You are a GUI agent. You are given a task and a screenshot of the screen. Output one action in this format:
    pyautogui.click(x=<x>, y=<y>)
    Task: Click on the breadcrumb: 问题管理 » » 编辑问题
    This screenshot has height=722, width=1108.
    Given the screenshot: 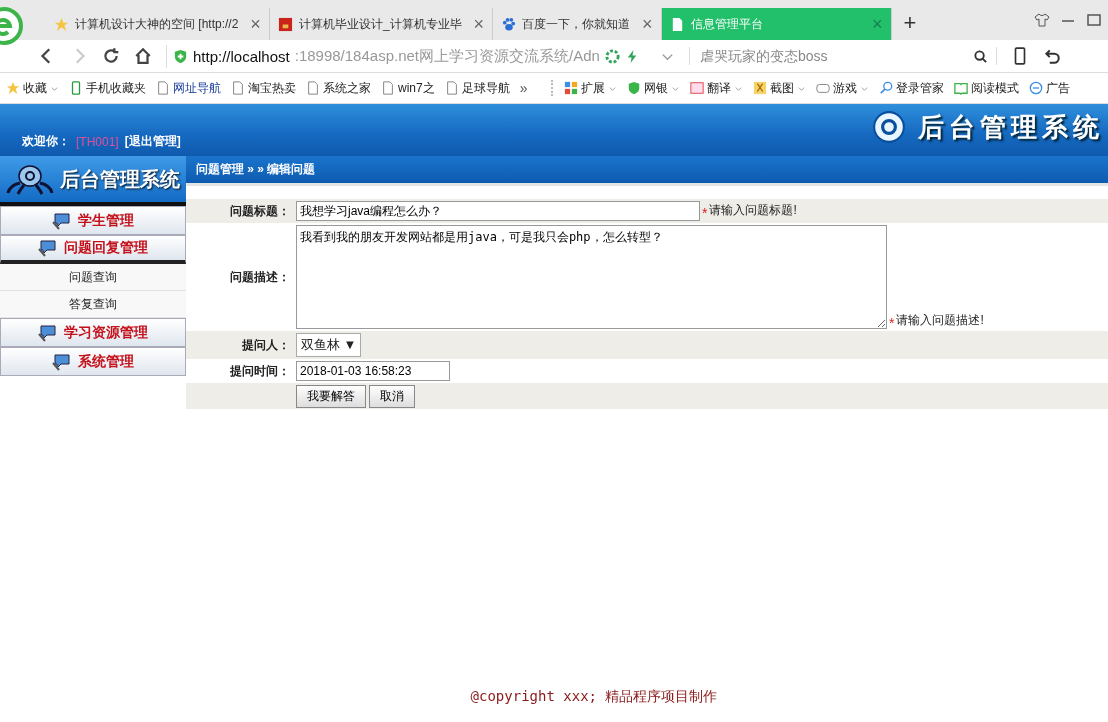 What is the action you would take?
    pyautogui.click(x=647, y=171)
    